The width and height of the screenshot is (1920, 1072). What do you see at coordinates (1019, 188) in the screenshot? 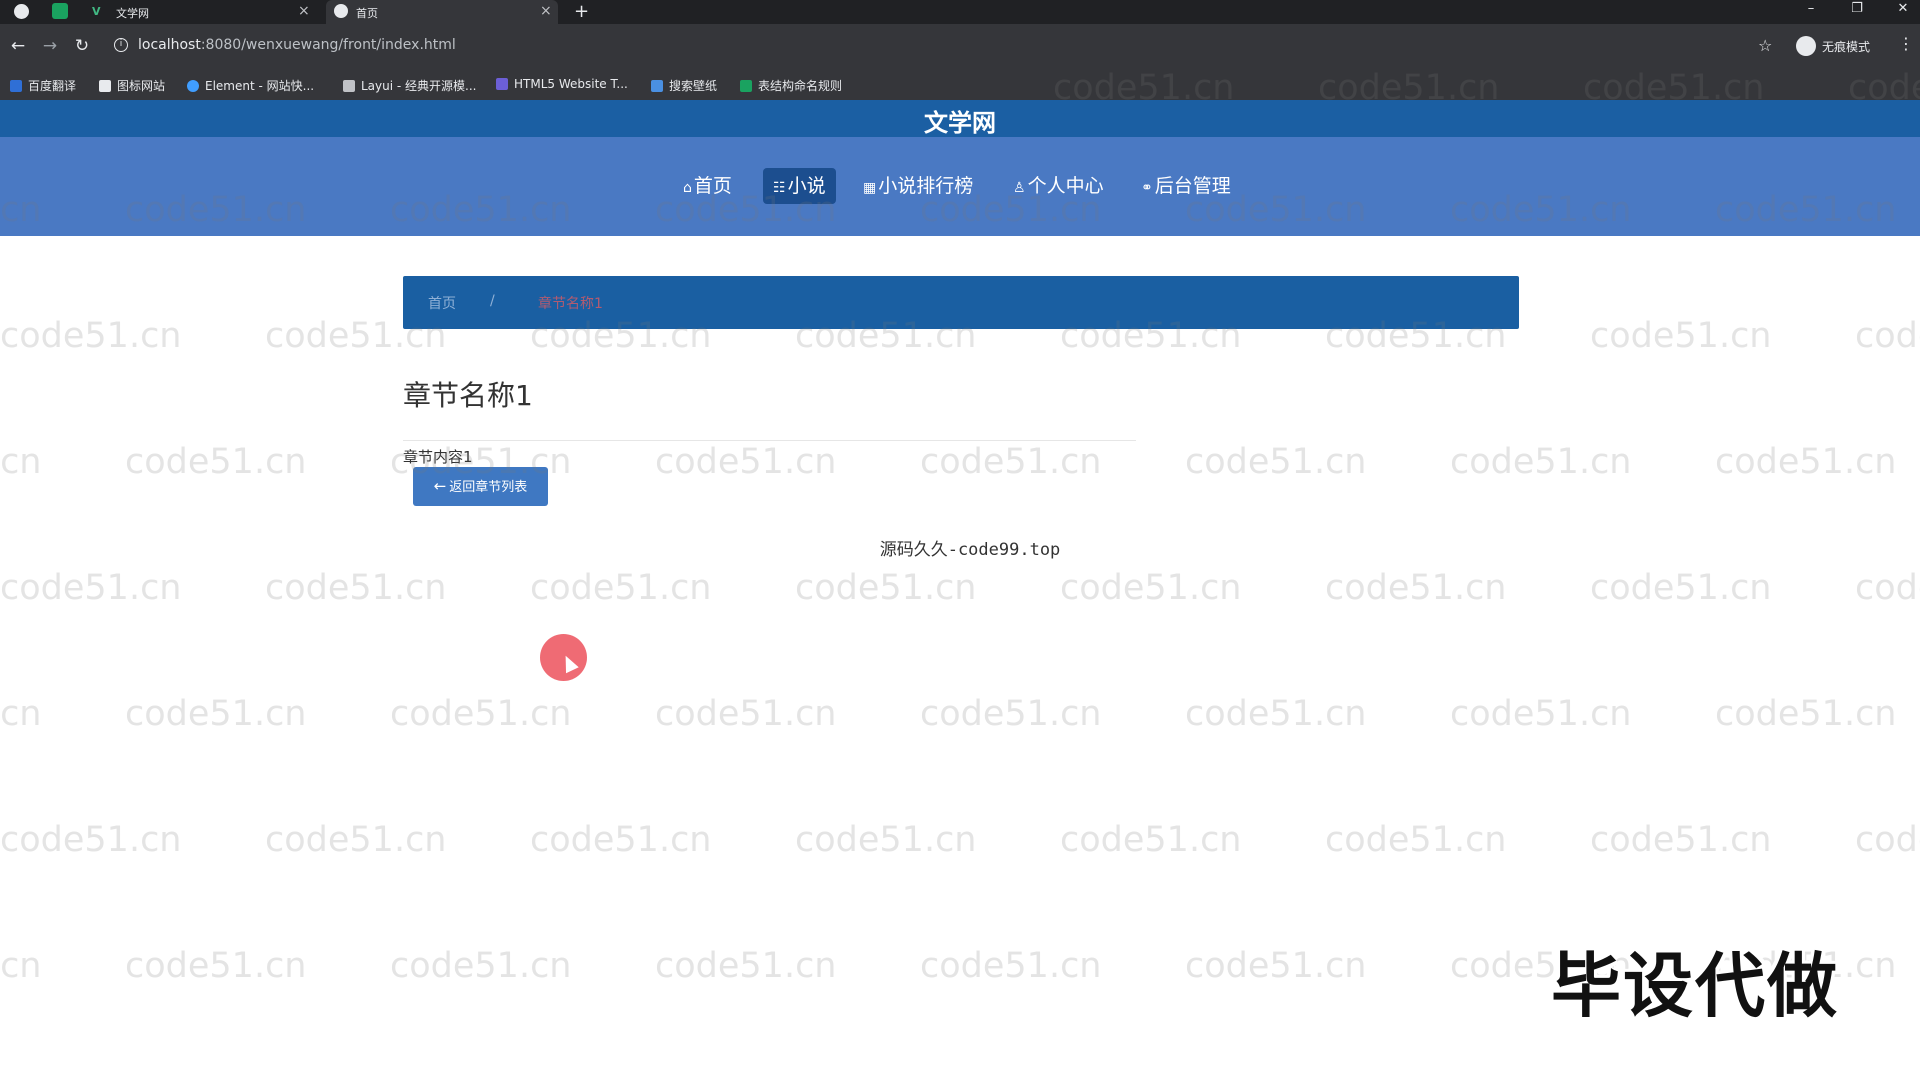
I see `user-icon: ♙` at bounding box center [1019, 188].